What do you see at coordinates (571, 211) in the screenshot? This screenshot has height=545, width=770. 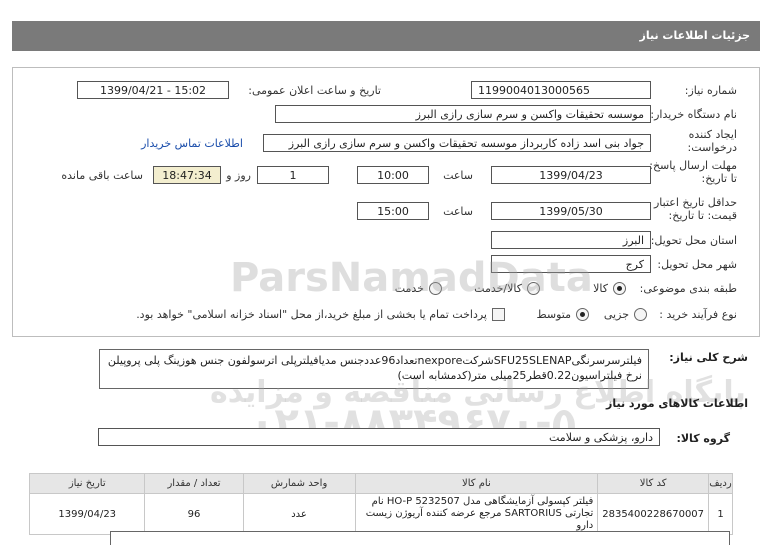 I see `validity-date-field: 1399/05/30` at bounding box center [571, 211].